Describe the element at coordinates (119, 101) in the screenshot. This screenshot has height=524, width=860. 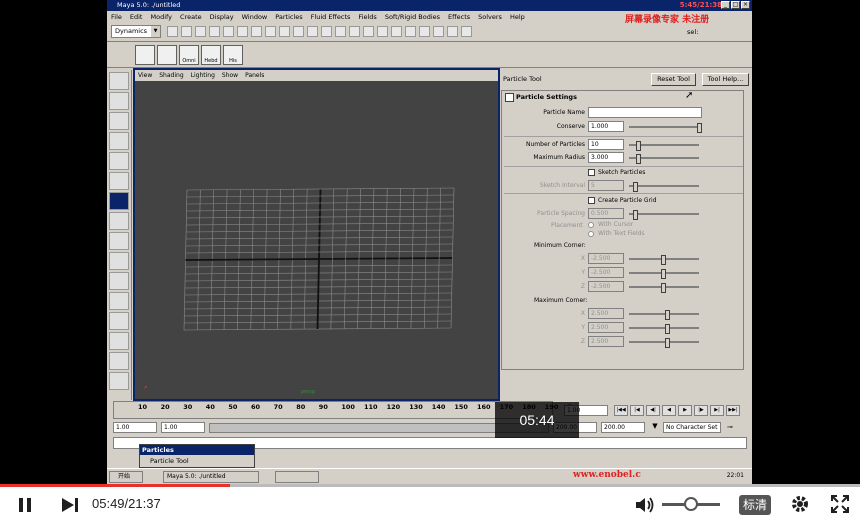
I see `lasso-tool-icon` at that location.